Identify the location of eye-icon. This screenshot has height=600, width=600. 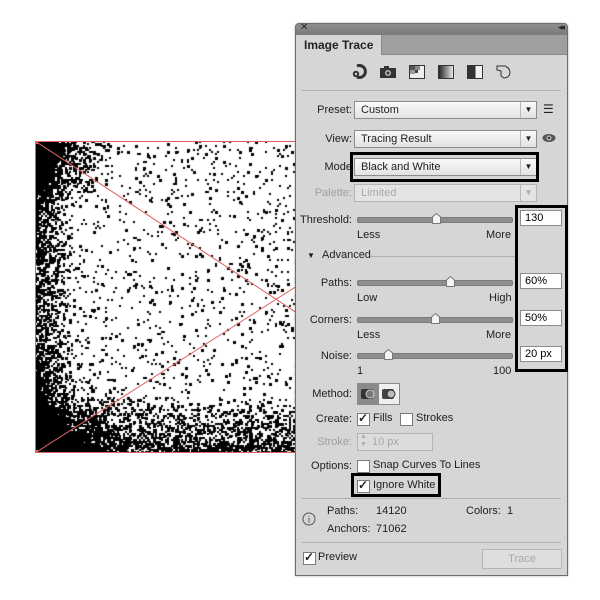
(549, 139).